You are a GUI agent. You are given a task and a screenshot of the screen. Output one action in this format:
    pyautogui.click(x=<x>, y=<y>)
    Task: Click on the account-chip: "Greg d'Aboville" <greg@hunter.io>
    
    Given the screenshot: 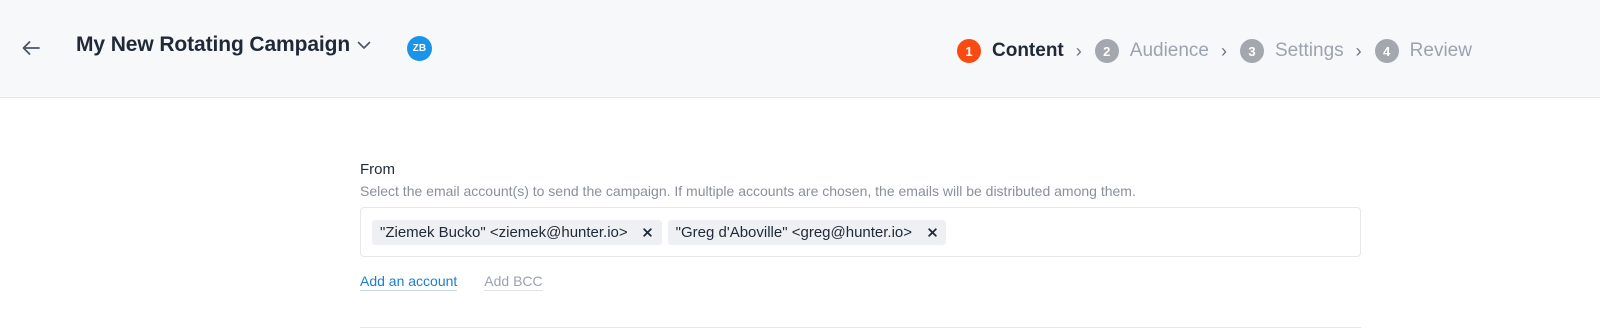 What is the action you would take?
    pyautogui.click(x=807, y=232)
    